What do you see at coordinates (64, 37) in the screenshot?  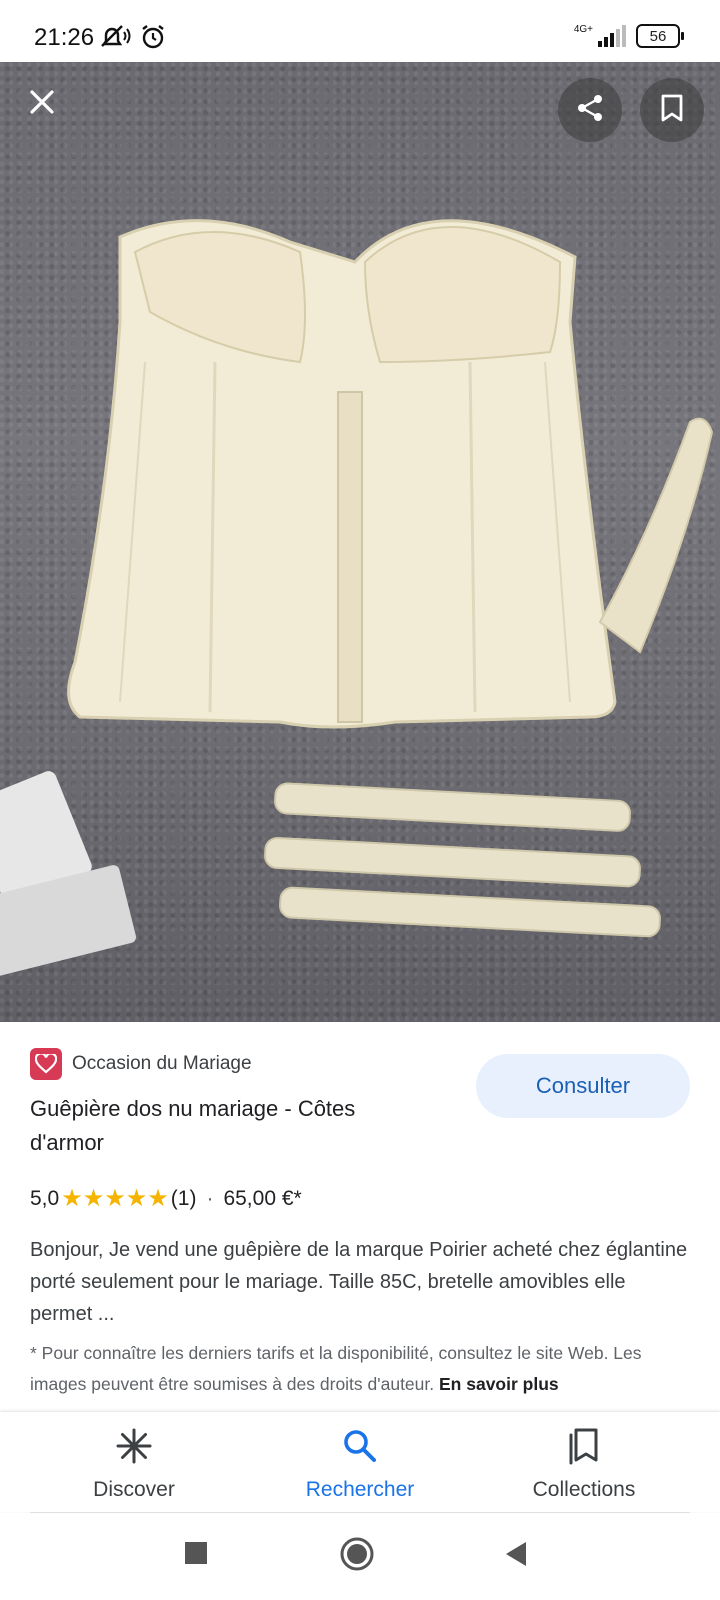 I see `status-time: 21:26` at bounding box center [64, 37].